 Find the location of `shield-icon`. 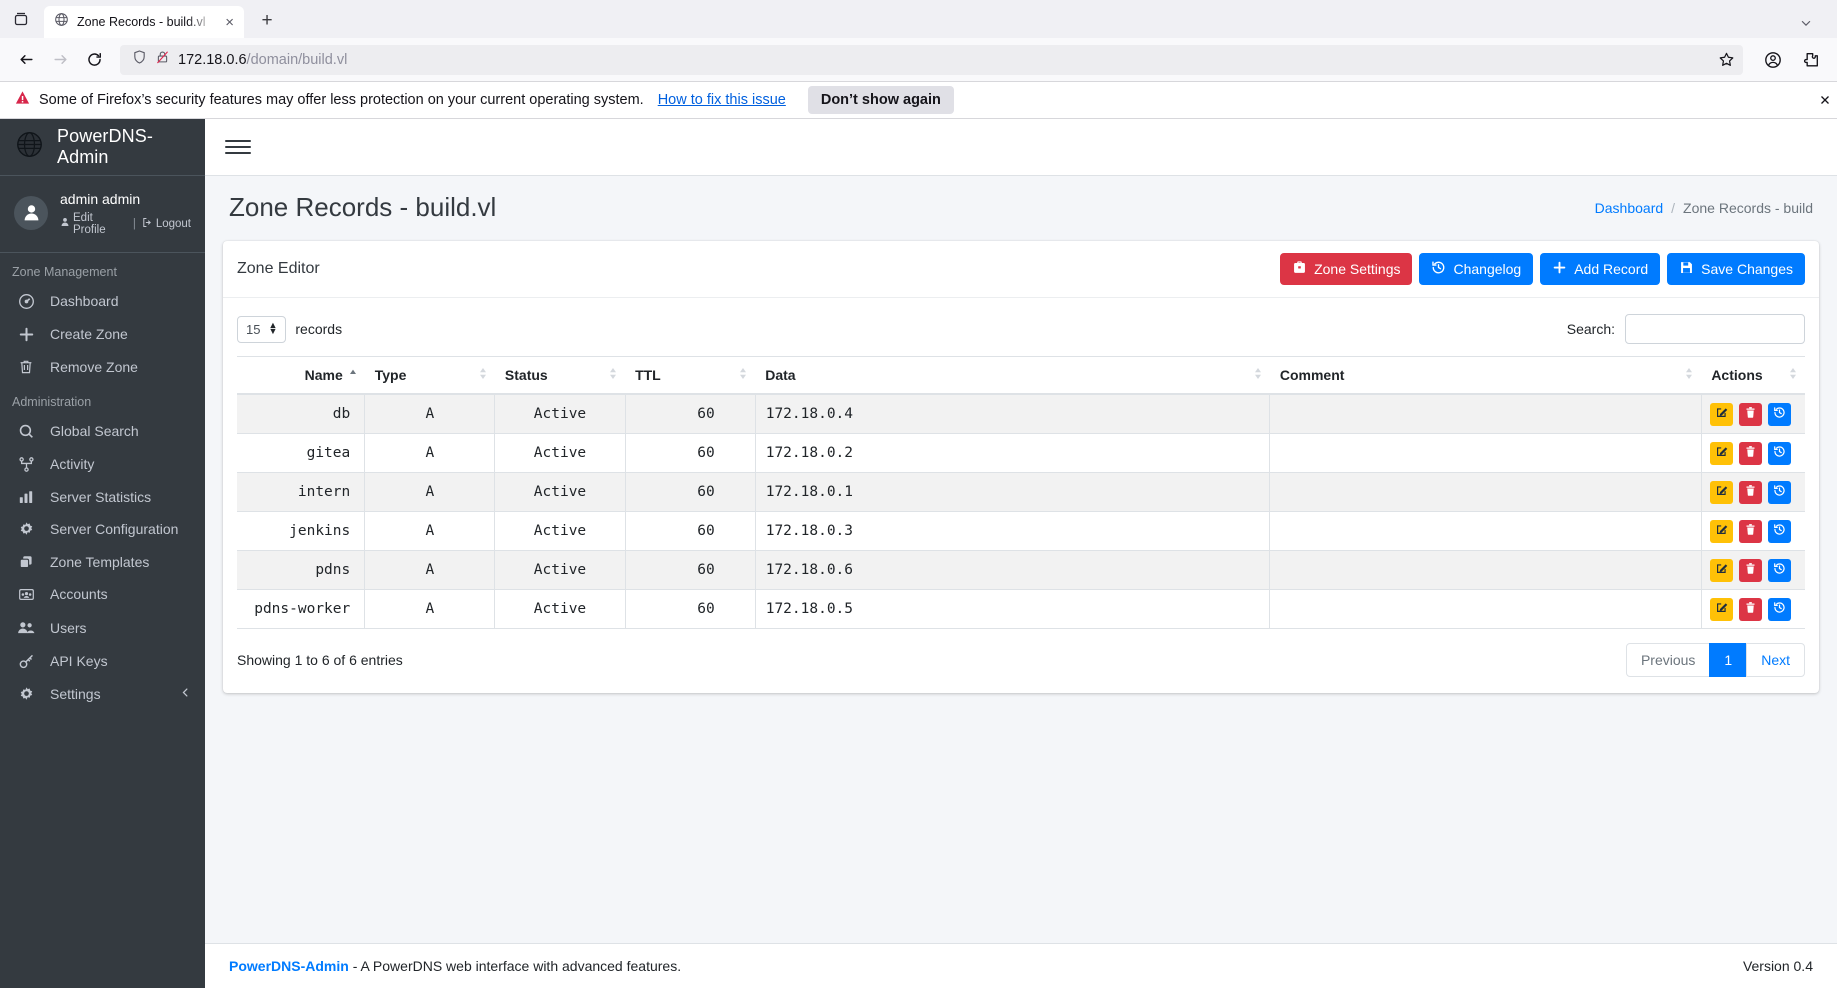

shield-icon is located at coordinates (139, 59).